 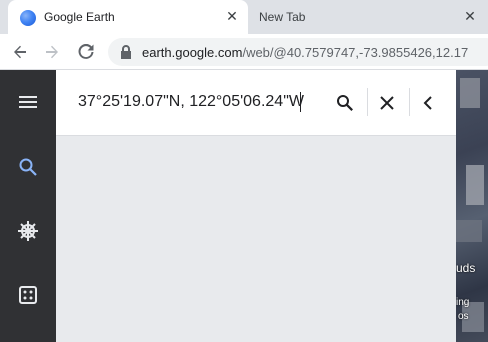 I want to click on reload-button, so click(x=86, y=52).